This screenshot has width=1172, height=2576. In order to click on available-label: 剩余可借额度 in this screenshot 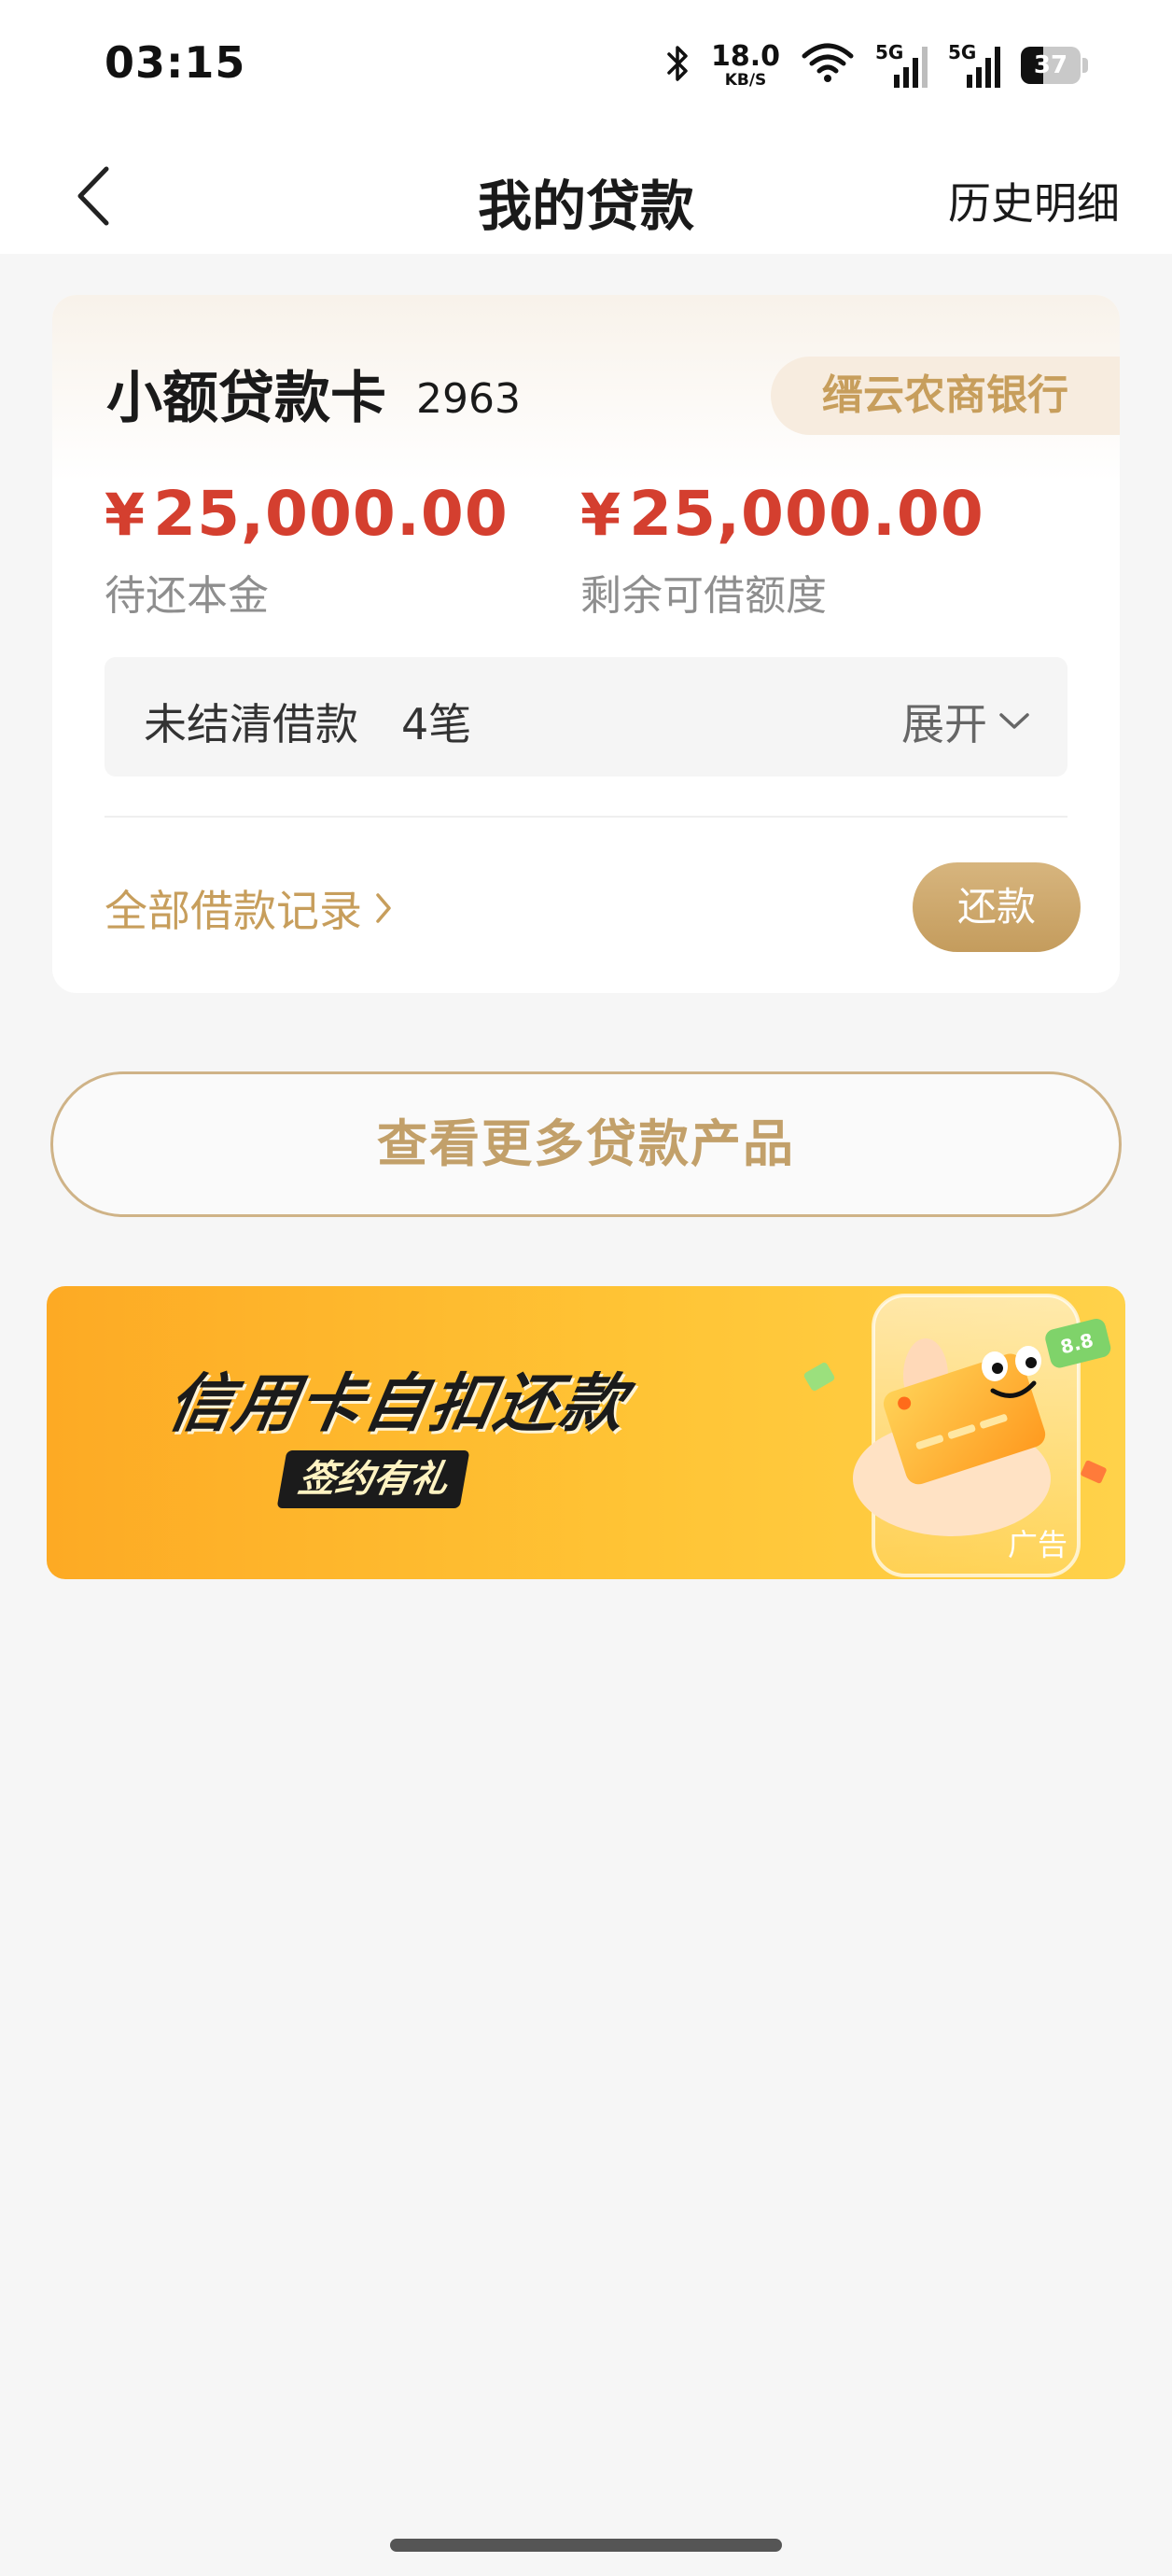, I will do `click(703, 596)`.